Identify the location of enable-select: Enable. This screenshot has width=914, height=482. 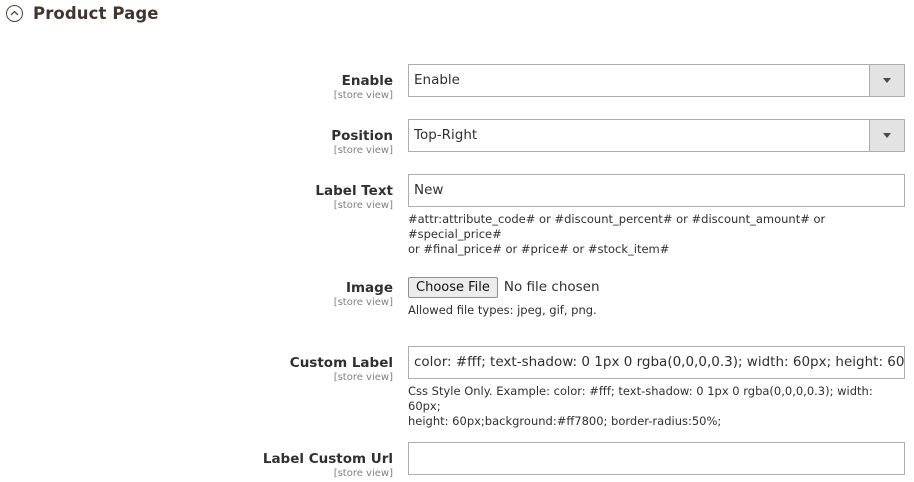
(656, 80).